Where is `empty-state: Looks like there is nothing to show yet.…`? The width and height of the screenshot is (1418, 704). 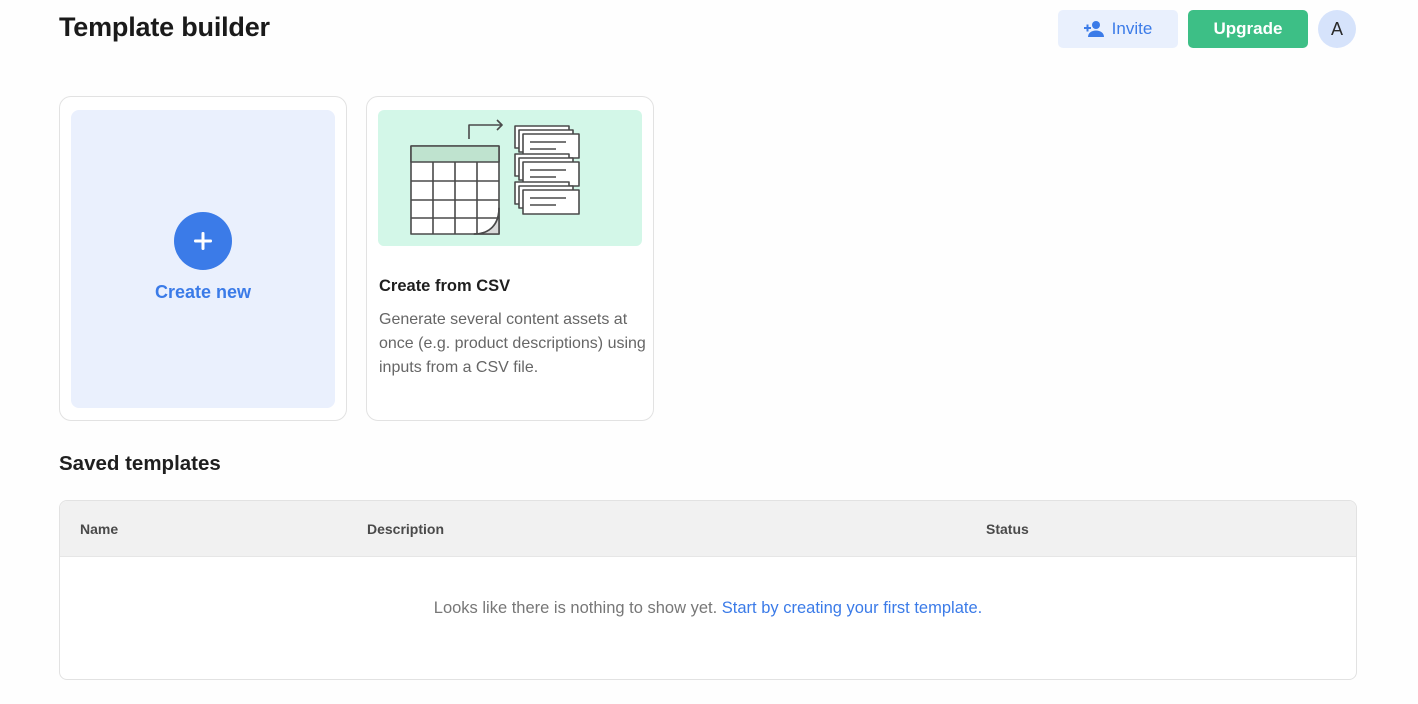 empty-state: Looks like there is nothing to show yet.… is located at coordinates (708, 608).